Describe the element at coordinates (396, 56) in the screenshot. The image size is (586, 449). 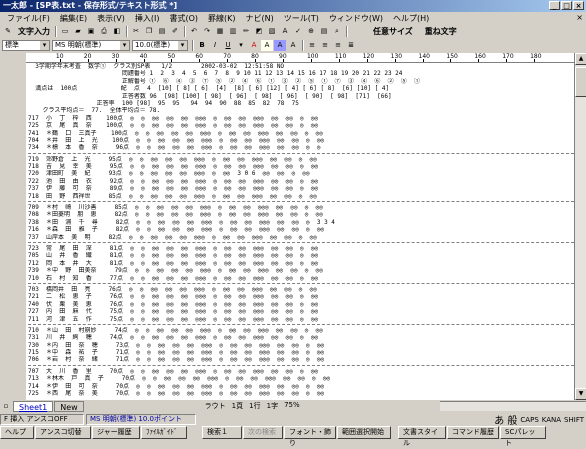
I see `ruler-tick-label: 130` at that location.